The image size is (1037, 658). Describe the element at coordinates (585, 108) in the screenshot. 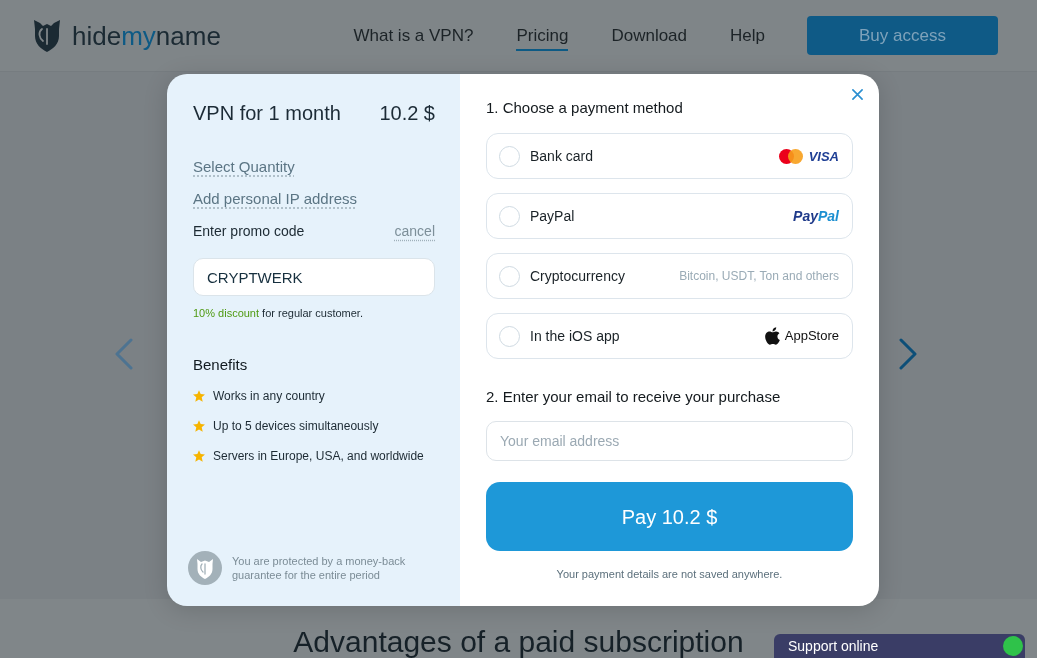

I see `step-heading: 1. Choose a payment method` at that location.